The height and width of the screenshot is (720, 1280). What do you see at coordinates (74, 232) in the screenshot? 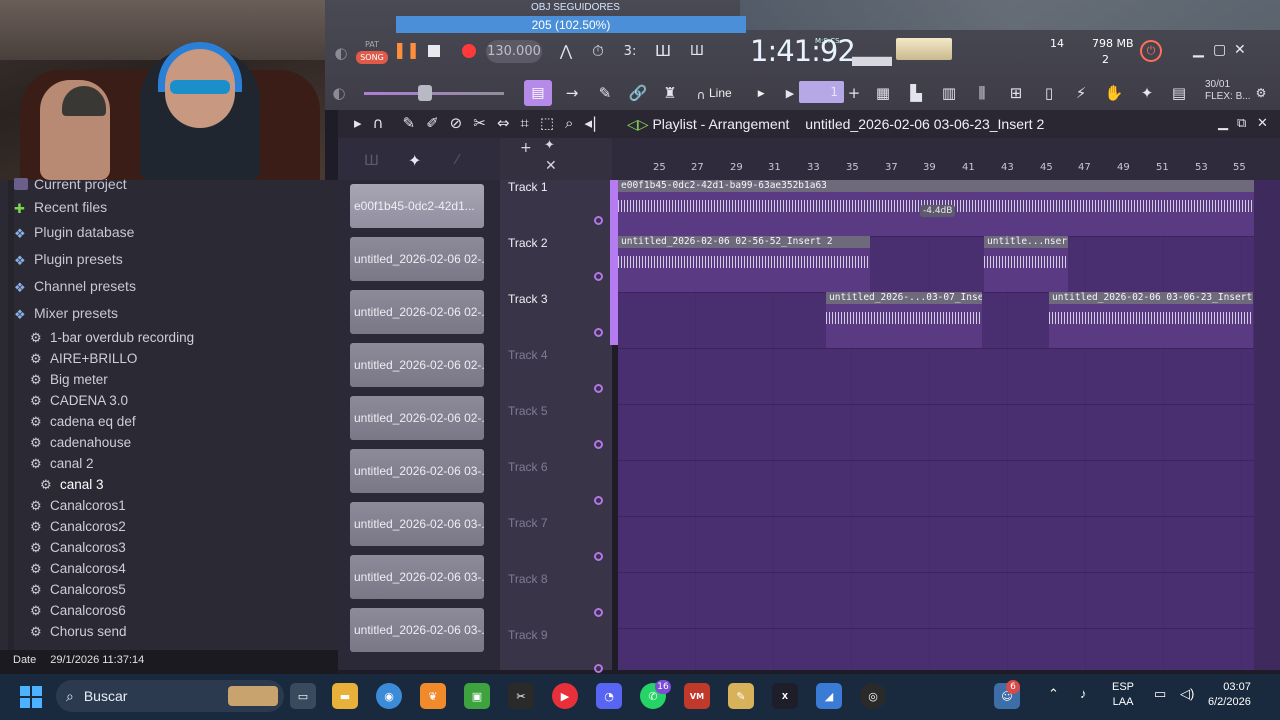
I see `browser-item-plugin-database: ❖ Plugin database` at bounding box center [74, 232].